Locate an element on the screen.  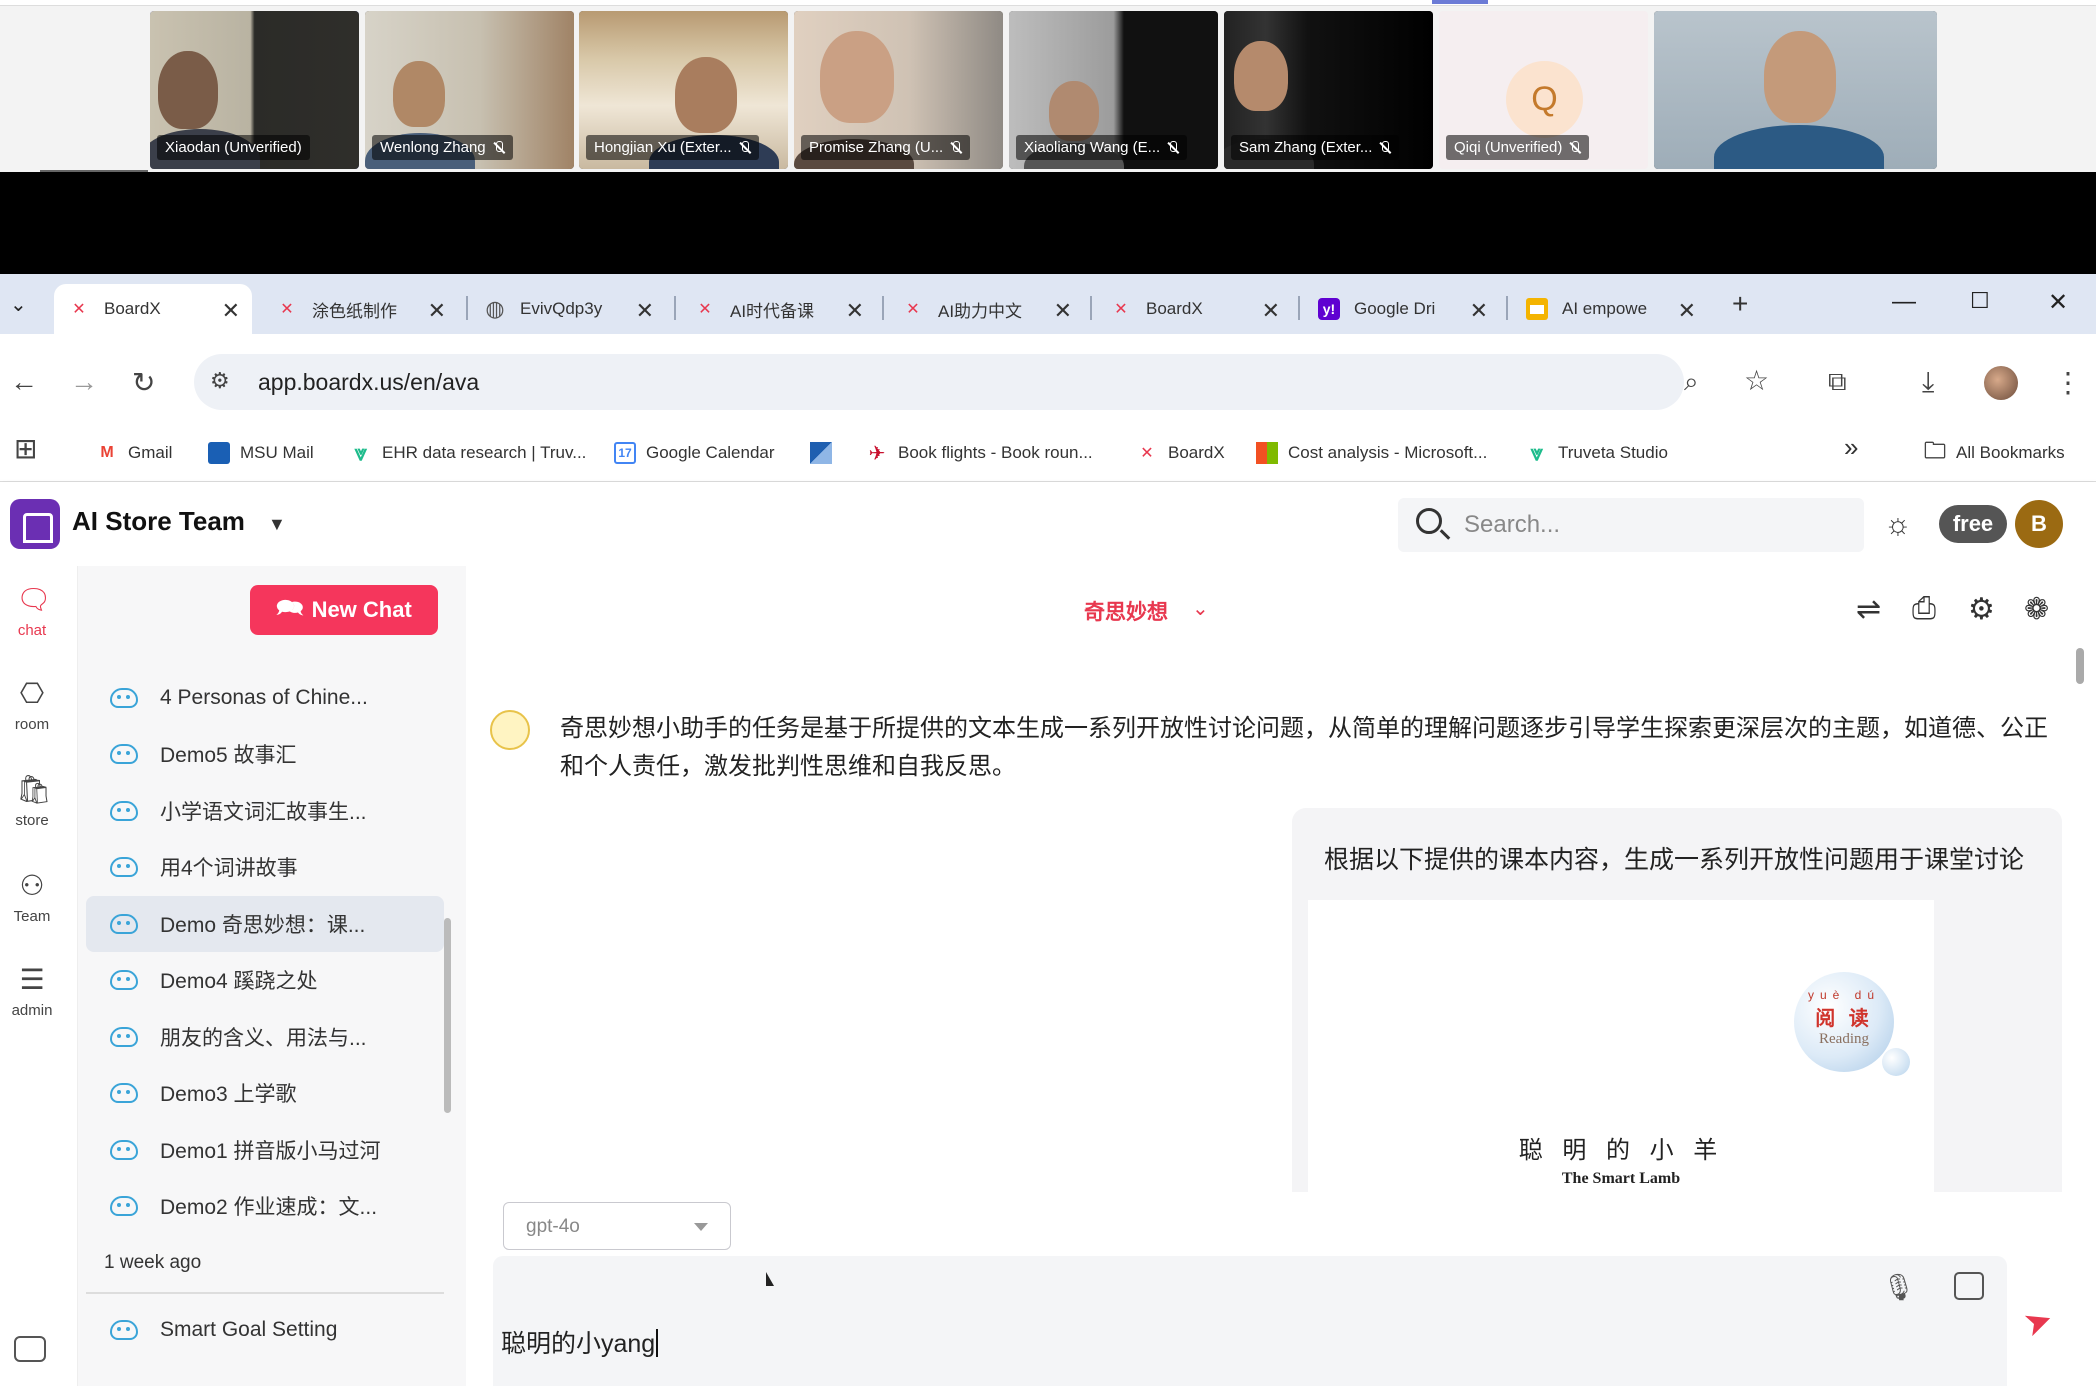
tab-boardx-active: ✕ BoardX ✕ is located at coordinates (153, 309).